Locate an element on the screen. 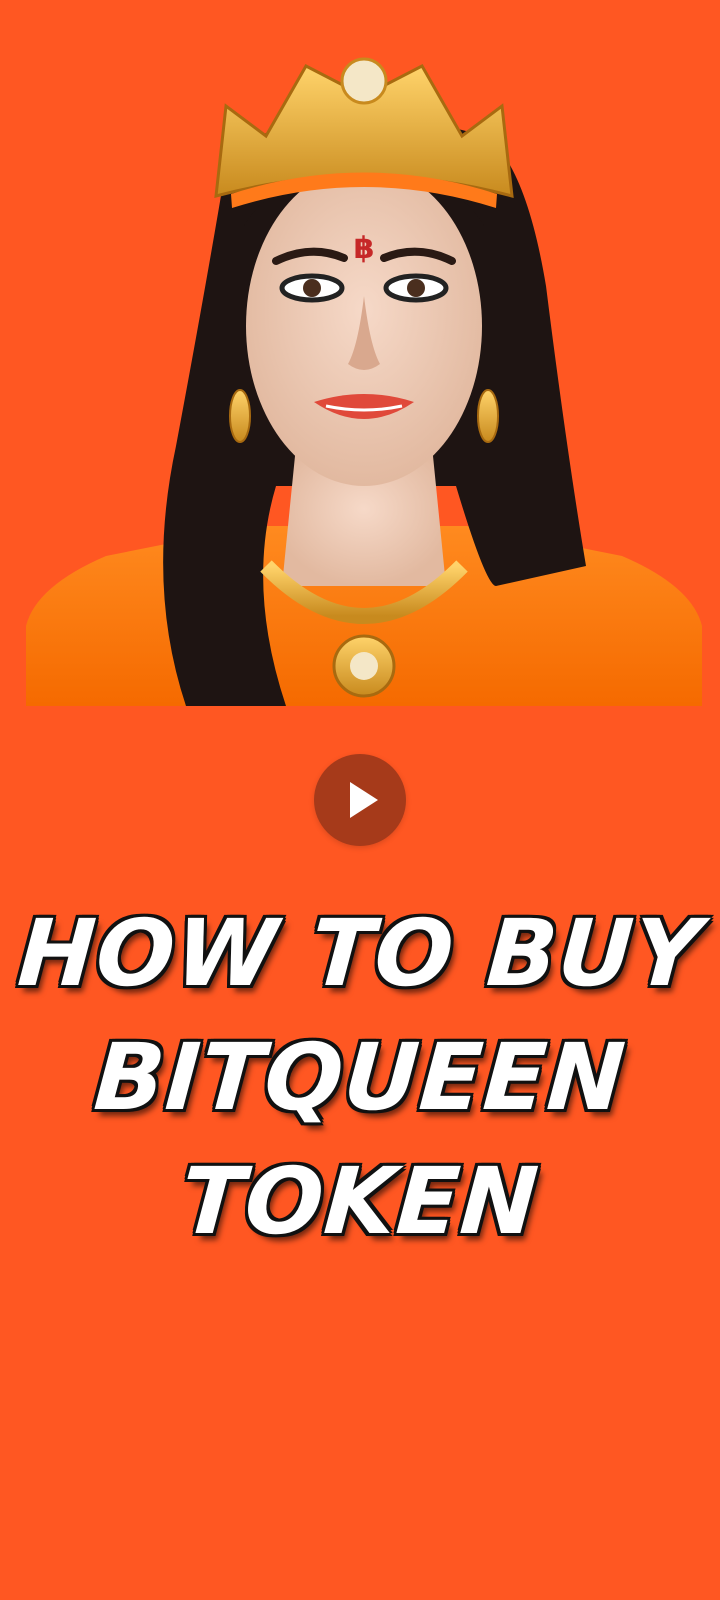 This screenshot has width=720, height=1600. play-icon is located at coordinates (364, 800).